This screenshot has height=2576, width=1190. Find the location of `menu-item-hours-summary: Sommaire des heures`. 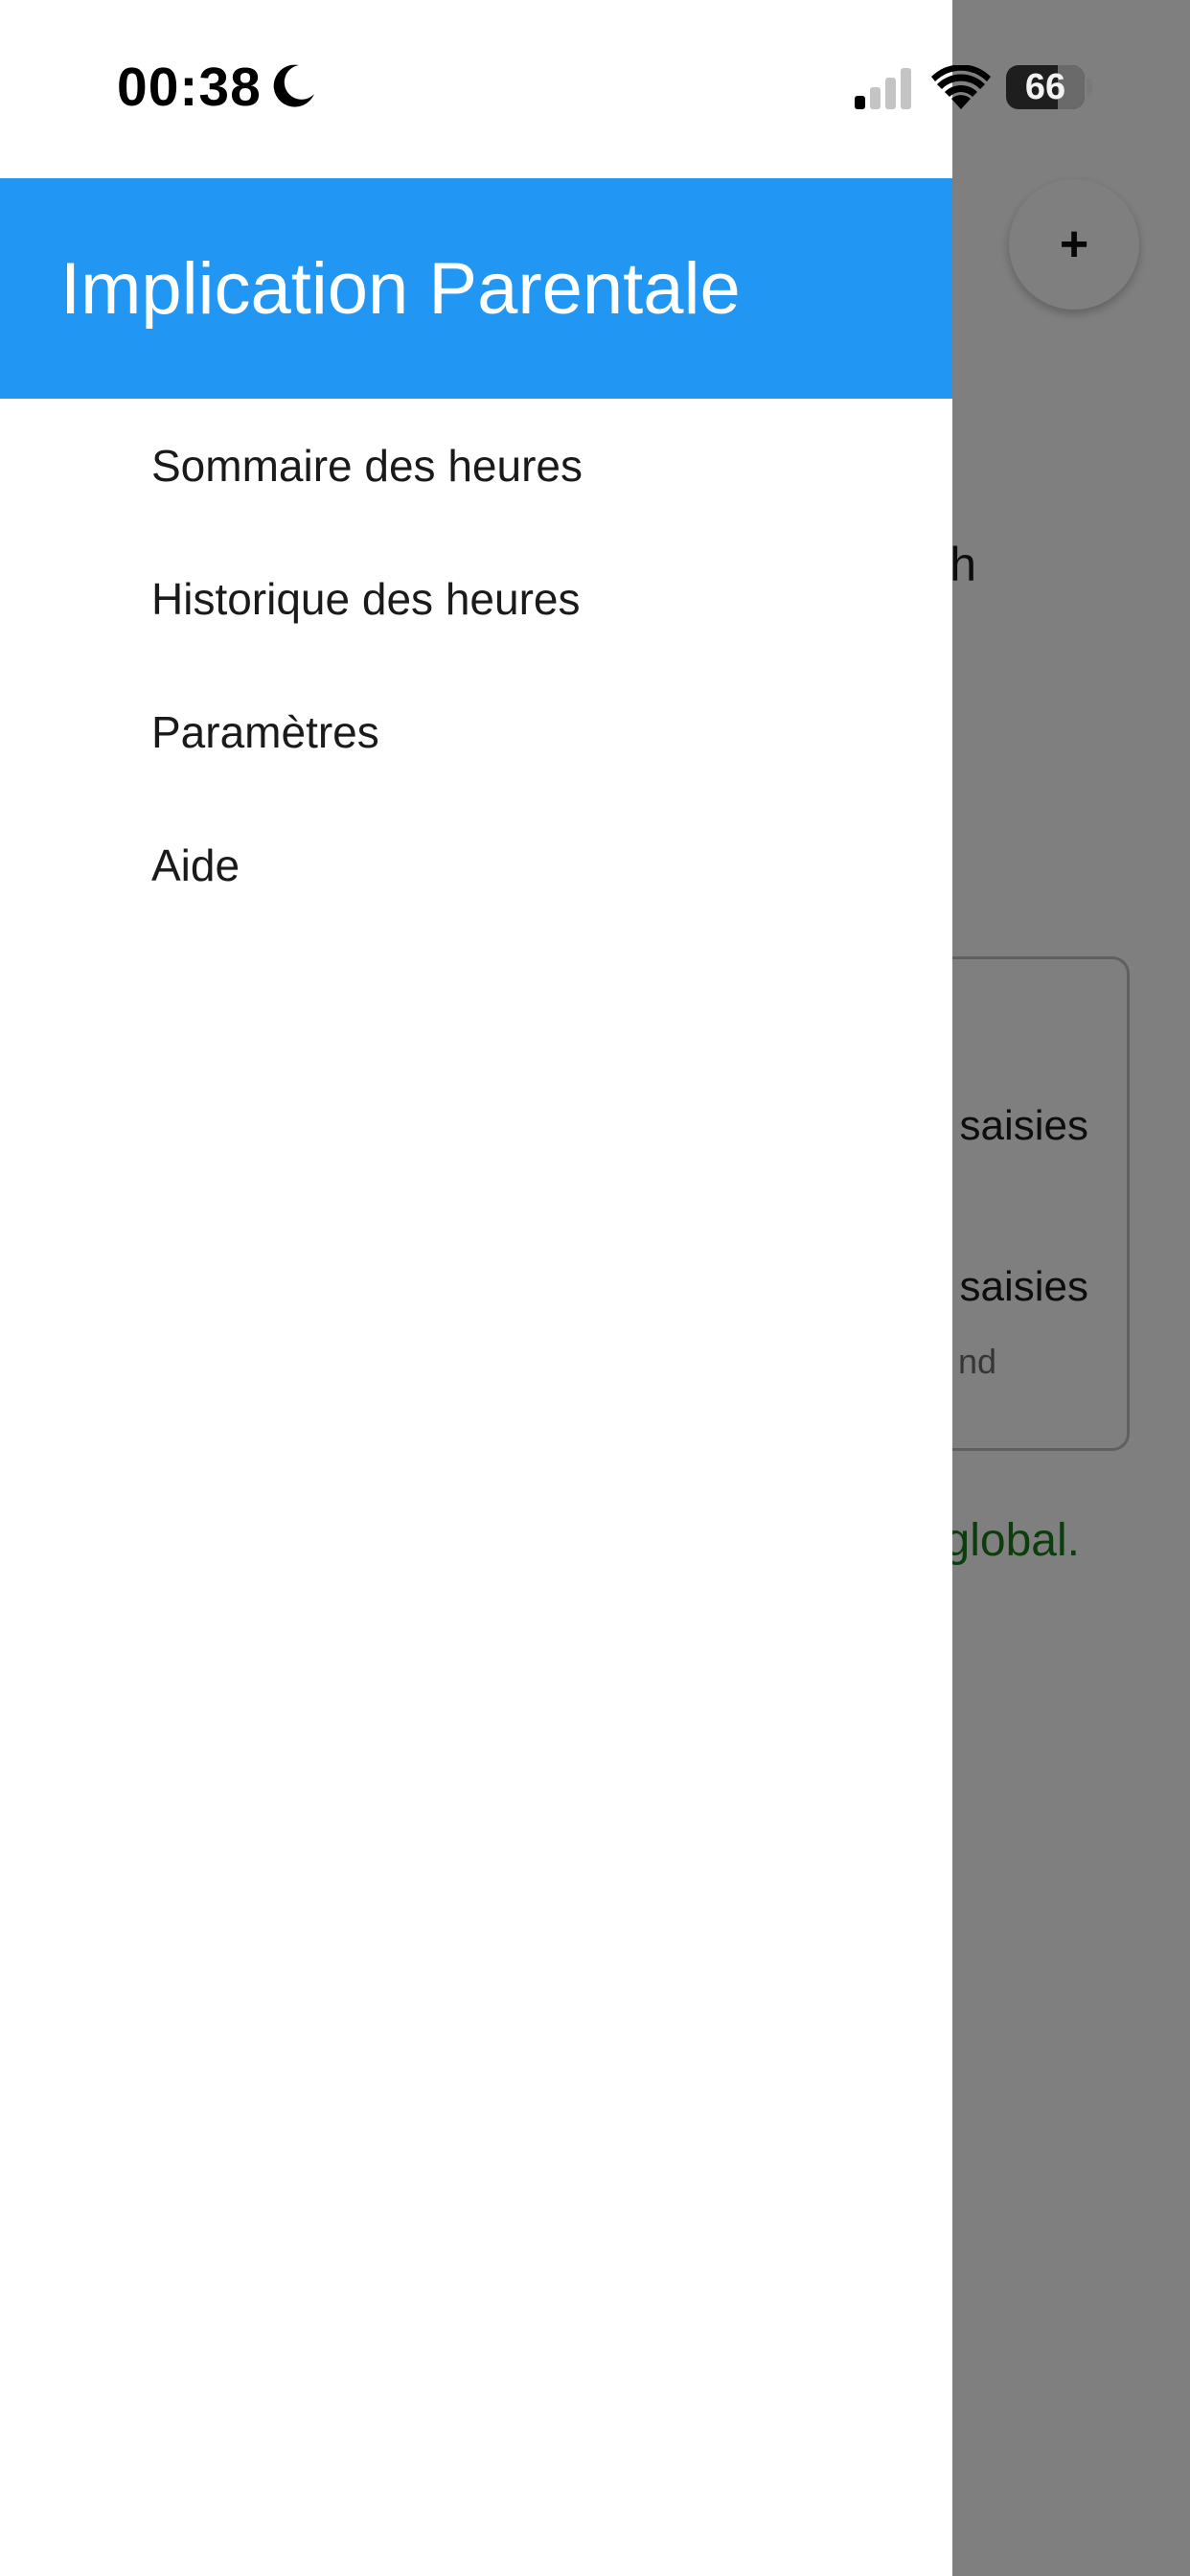

menu-item-hours-summary: Sommaire des heures is located at coordinates (476, 466).